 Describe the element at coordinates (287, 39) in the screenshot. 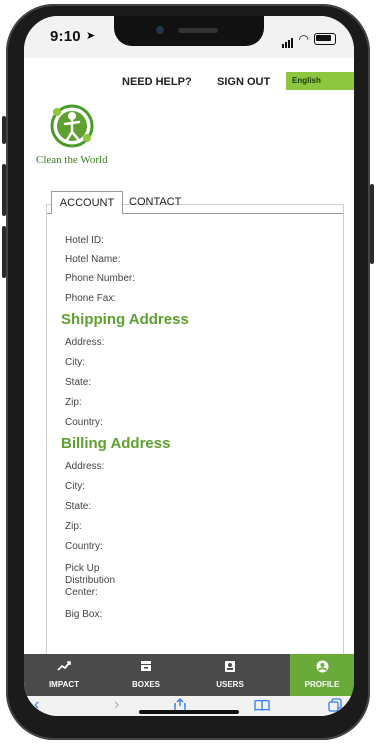

I see `signal-icon` at that location.